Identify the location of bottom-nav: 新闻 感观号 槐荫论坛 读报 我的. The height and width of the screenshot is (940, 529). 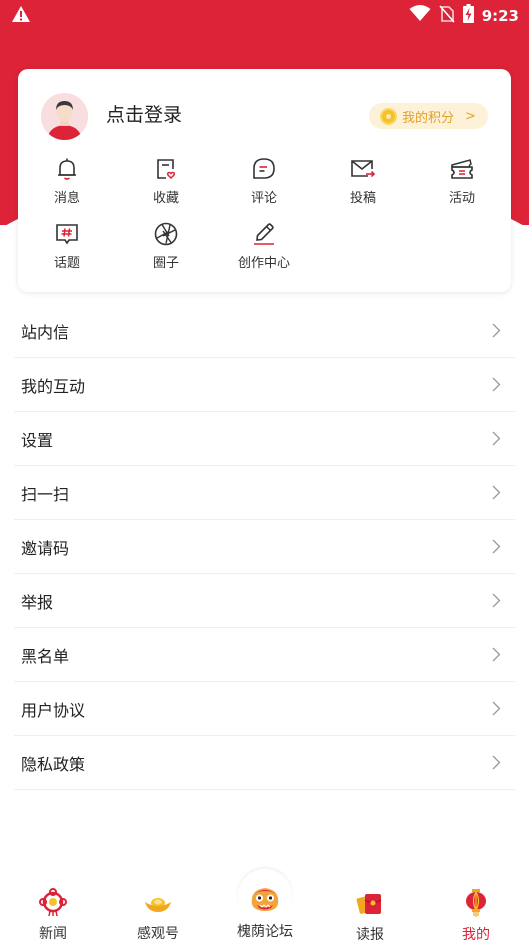
(264, 904).